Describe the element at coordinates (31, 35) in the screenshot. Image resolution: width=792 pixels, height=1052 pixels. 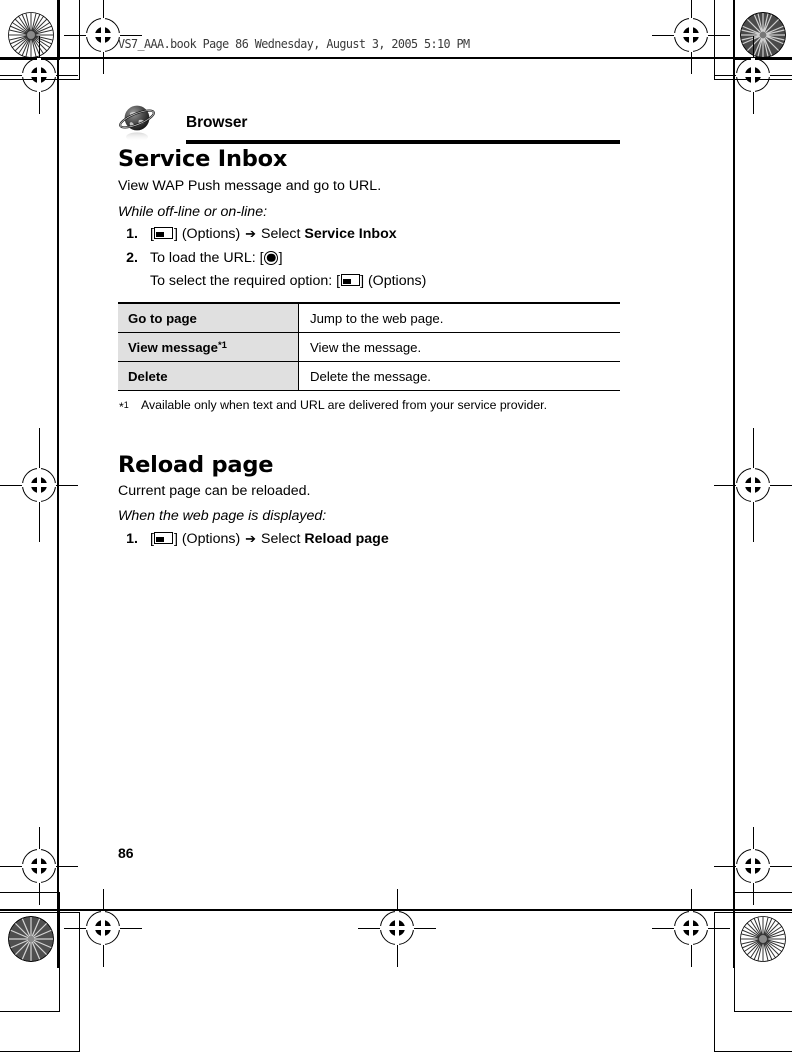
I see `density-starburst-icon-top-left` at that location.